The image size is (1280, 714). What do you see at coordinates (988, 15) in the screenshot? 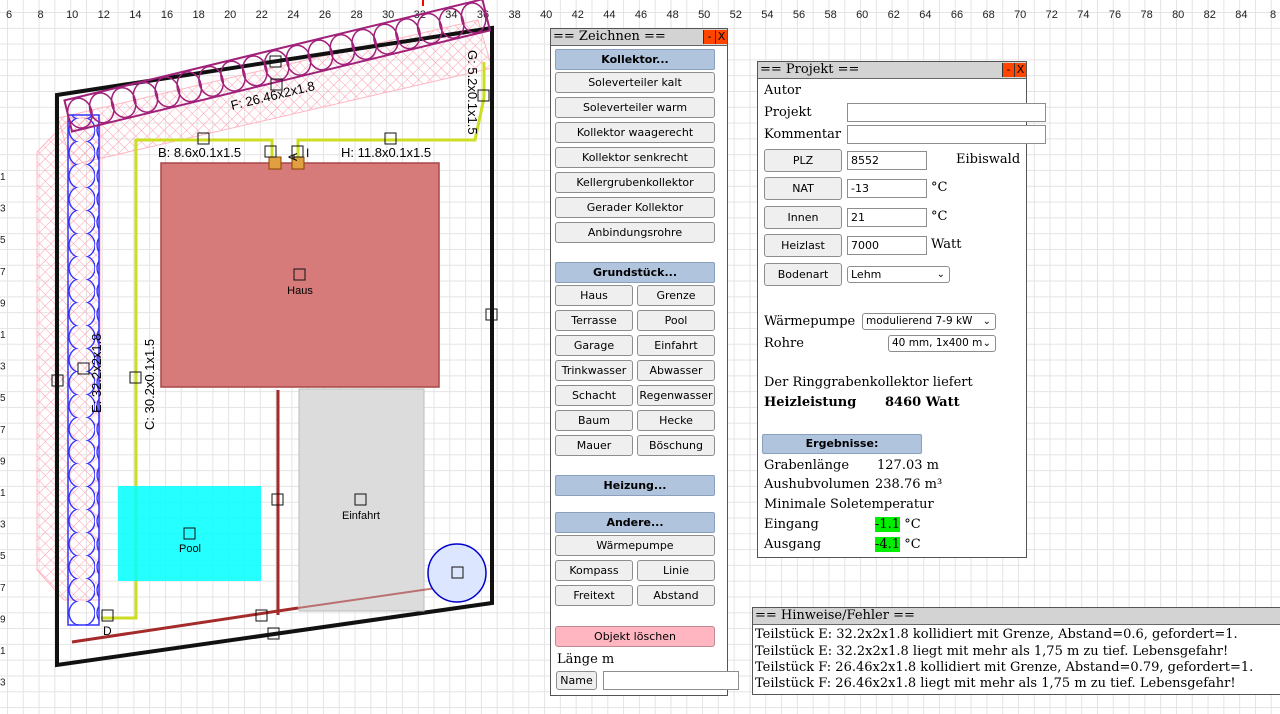
I see `ruler-tick-label: 68` at bounding box center [988, 15].